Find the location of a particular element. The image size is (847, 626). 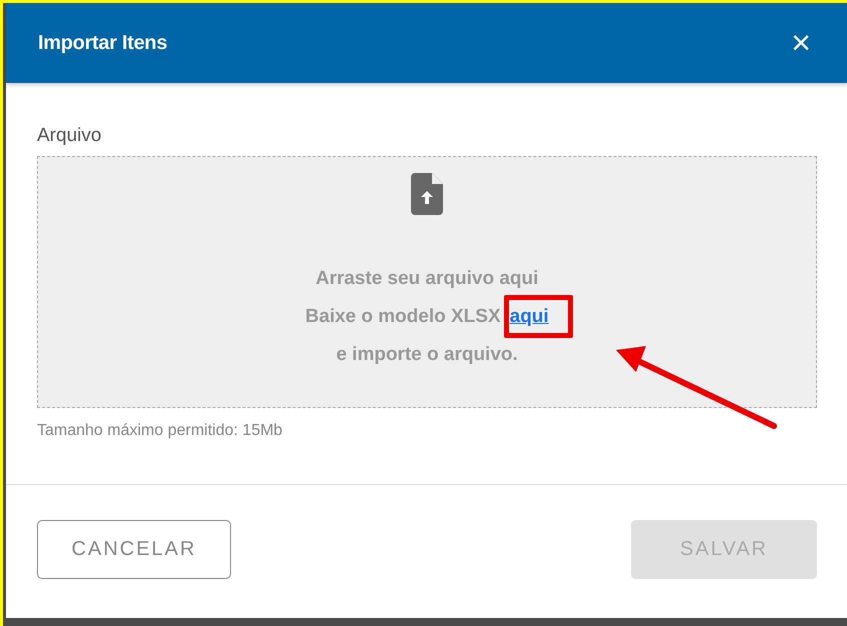

drop-zone-text: Arraste seu arquivo aqui is located at coordinates (427, 279).